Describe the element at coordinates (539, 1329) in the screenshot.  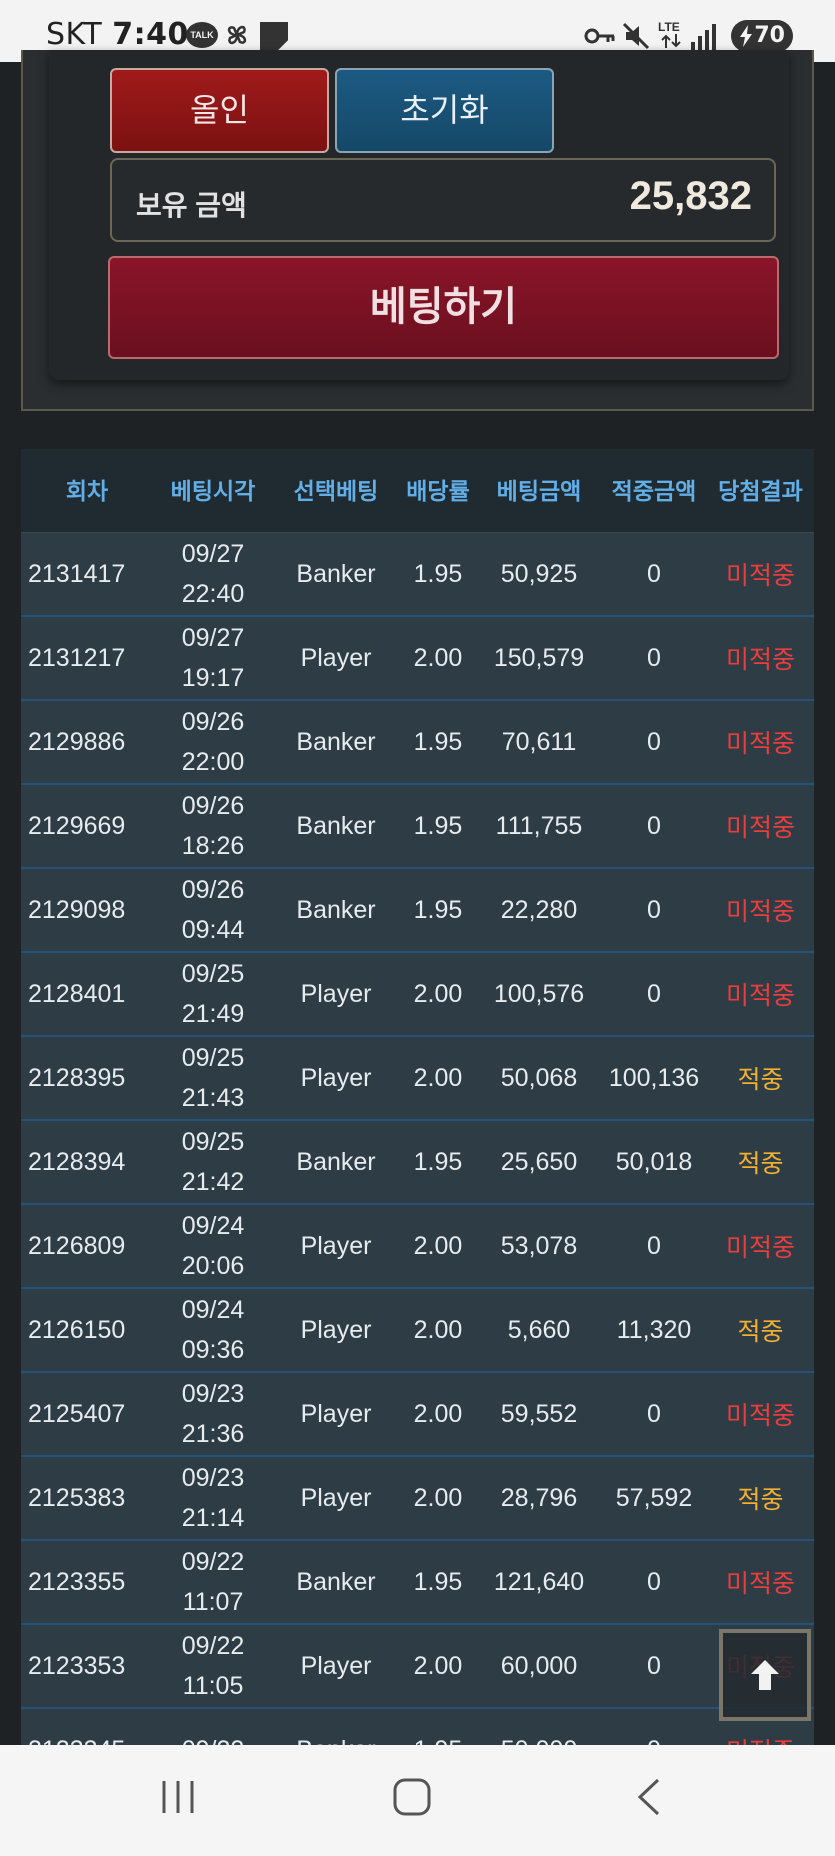
I see `cell-bet-amount: 5,660` at that location.